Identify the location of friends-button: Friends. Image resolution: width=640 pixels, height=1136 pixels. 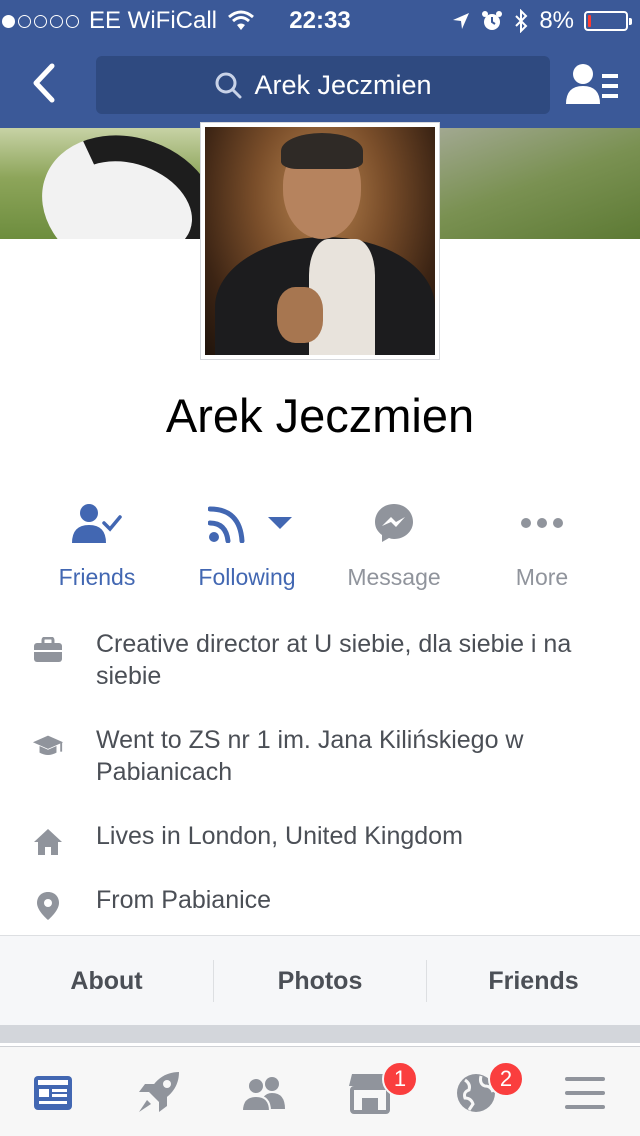
(97, 543).